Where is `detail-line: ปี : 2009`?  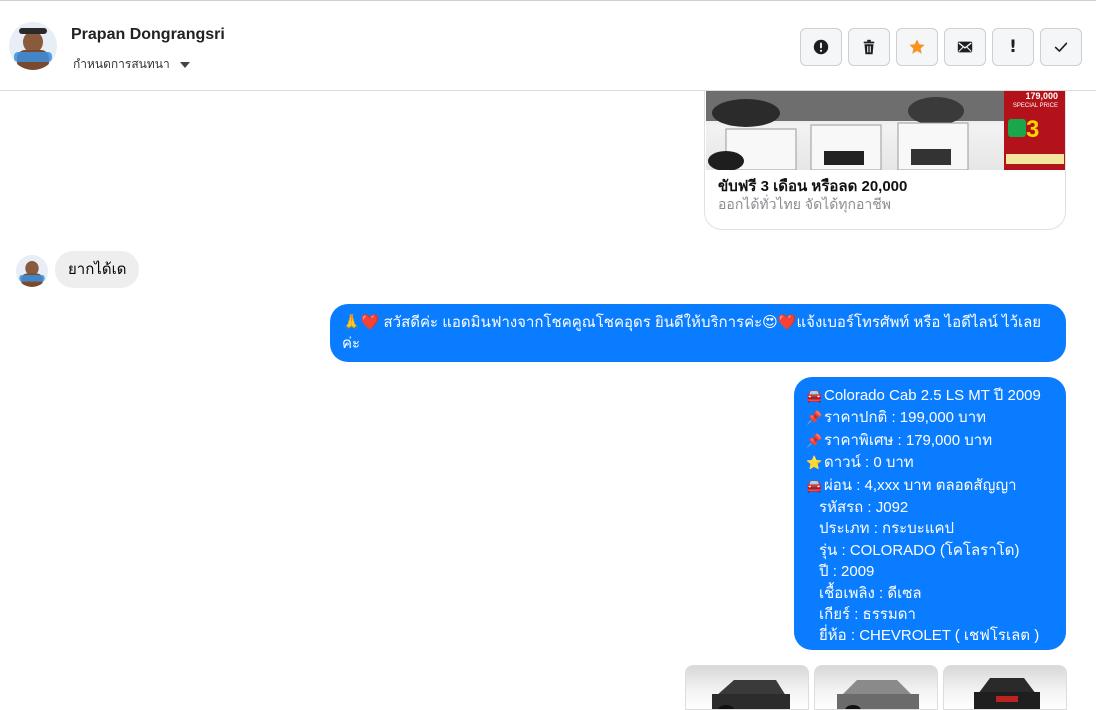
detail-line: ปี : 2009 is located at coordinates (847, 572).